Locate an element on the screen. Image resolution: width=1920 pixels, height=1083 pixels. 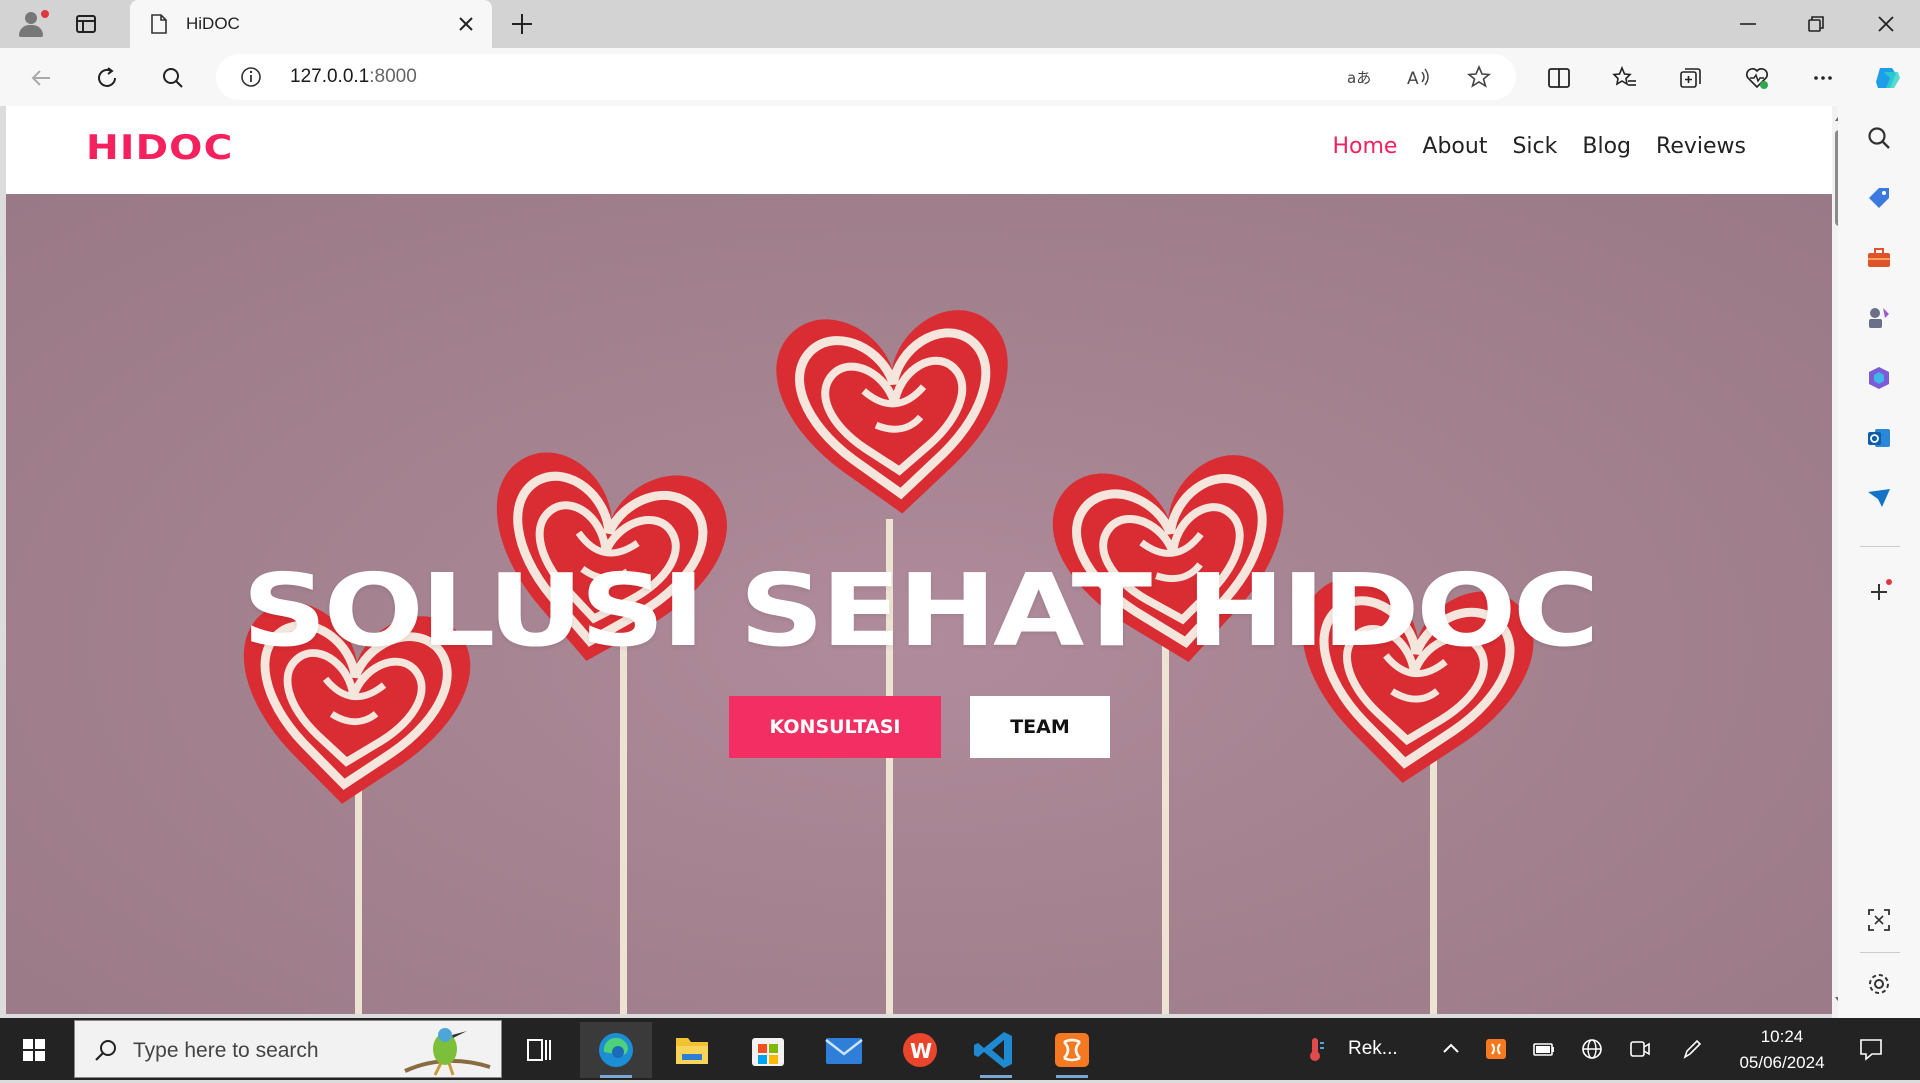
xampp-button is located at coordinates (1072, 1050).